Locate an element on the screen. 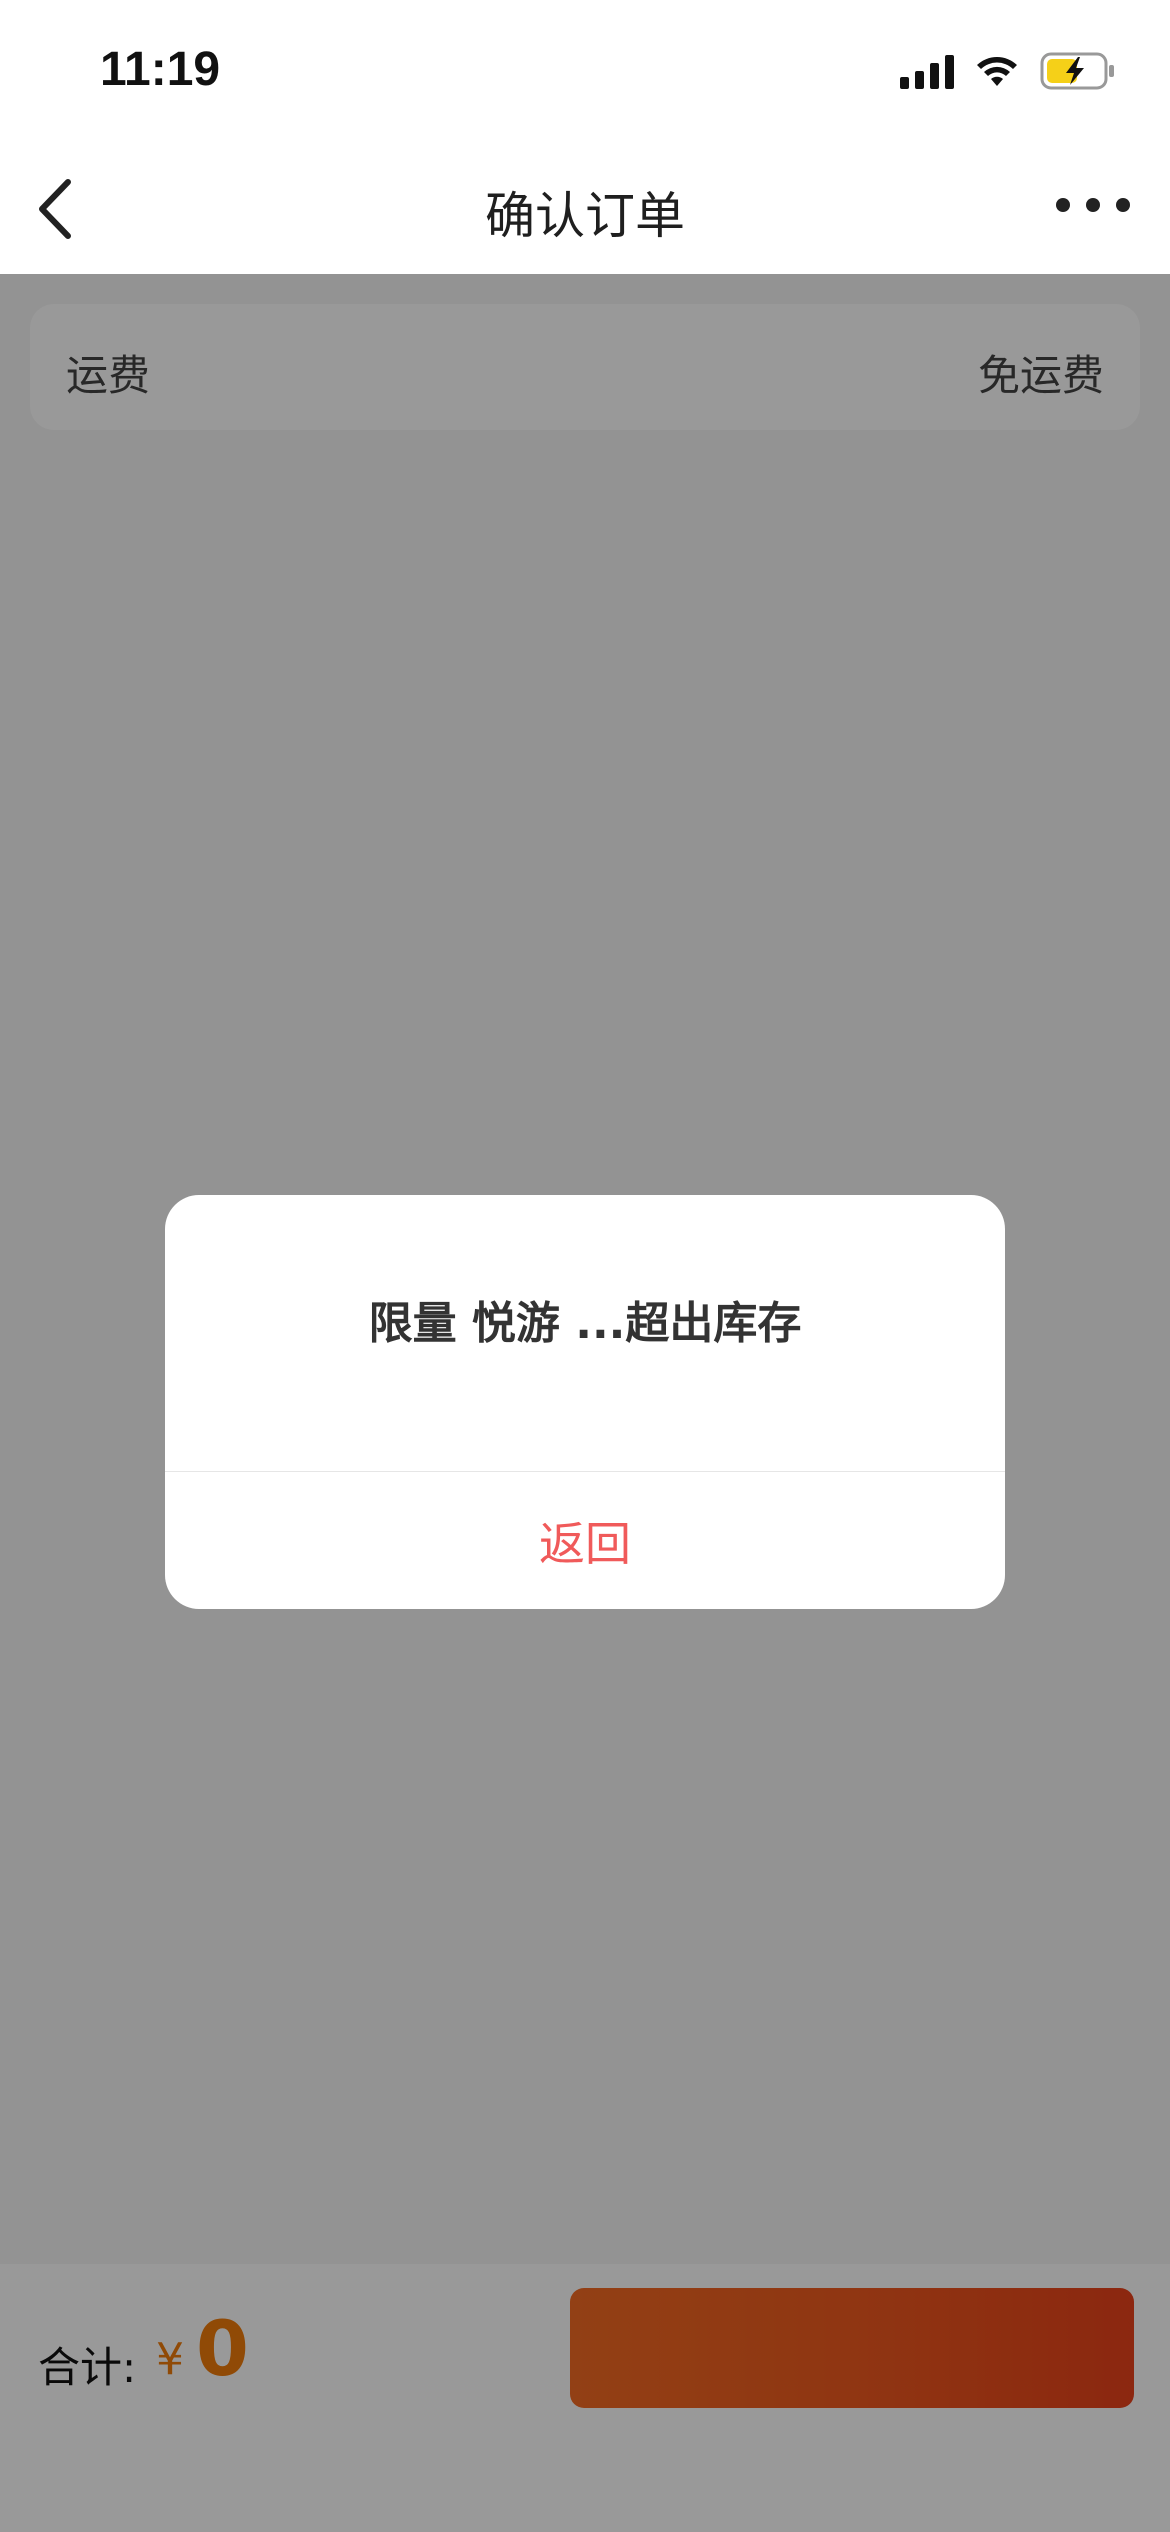  page-title: 确认订单 is located at coordinates (585, 216).